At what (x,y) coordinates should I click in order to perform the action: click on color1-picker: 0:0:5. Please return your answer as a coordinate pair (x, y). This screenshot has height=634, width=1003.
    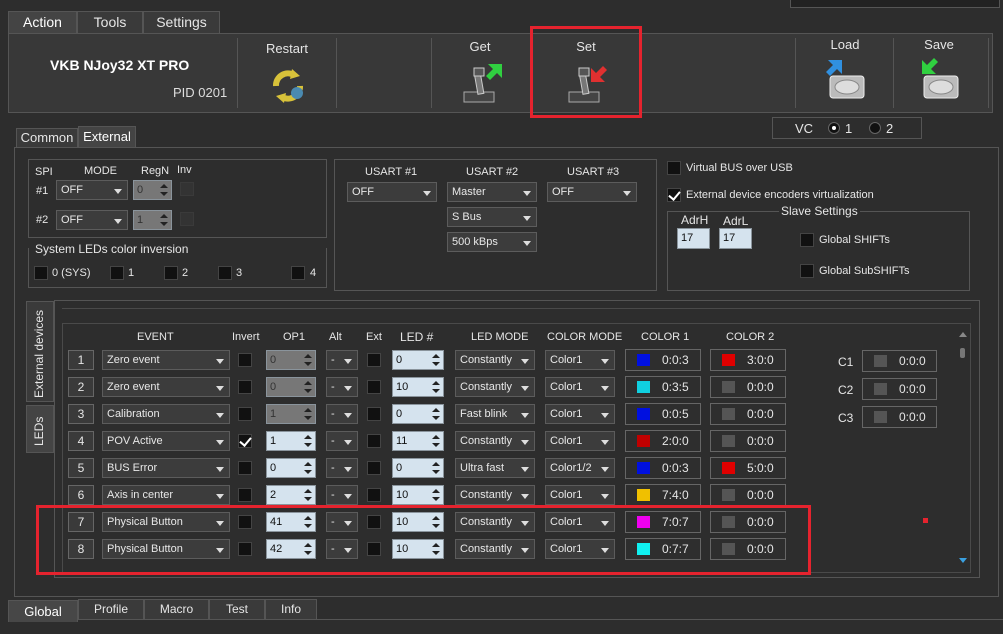
    Looking at the image, I should click on (663, 414).